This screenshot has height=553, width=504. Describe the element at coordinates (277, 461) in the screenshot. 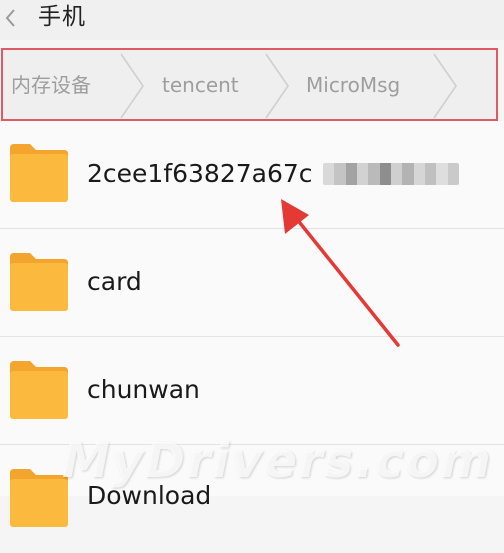

I see `watermark: MyDrivers.com` at that location.